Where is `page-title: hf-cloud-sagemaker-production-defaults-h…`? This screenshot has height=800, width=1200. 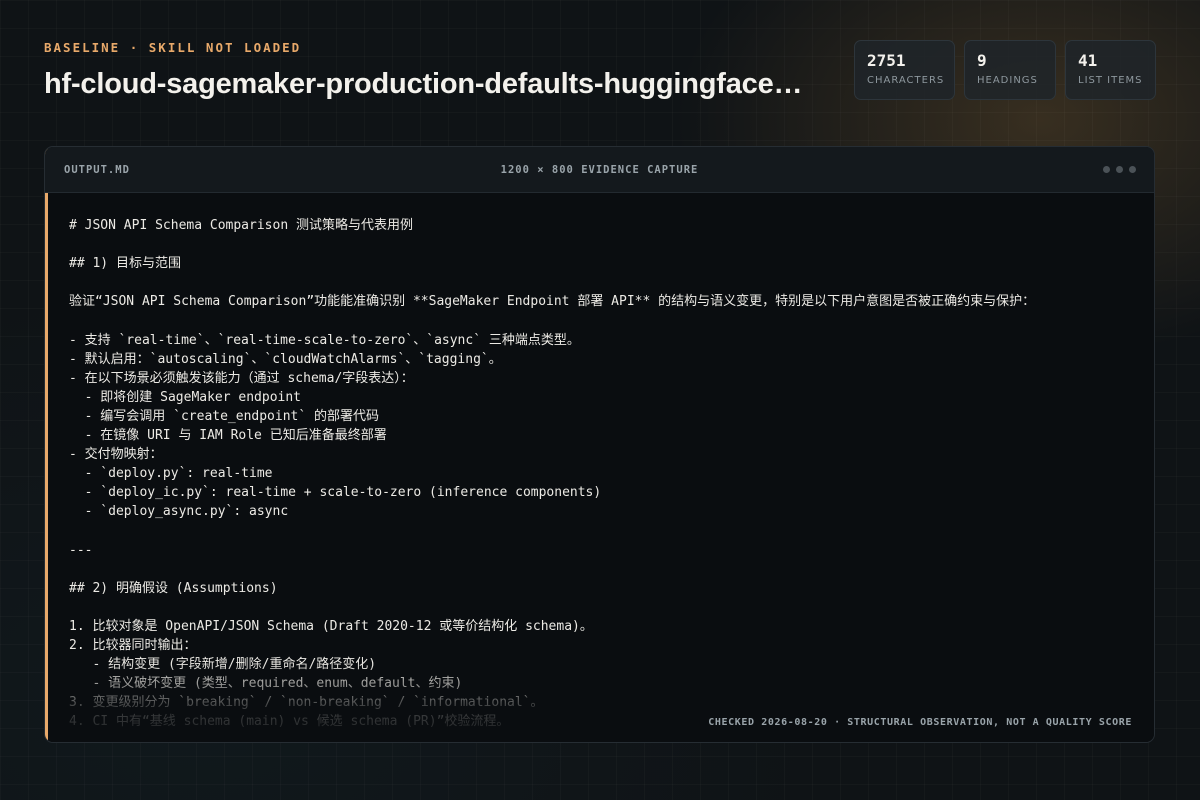
page-title: hf-cloud-sagemaker-production-defaults-h… is located at coordinates (423, 84).